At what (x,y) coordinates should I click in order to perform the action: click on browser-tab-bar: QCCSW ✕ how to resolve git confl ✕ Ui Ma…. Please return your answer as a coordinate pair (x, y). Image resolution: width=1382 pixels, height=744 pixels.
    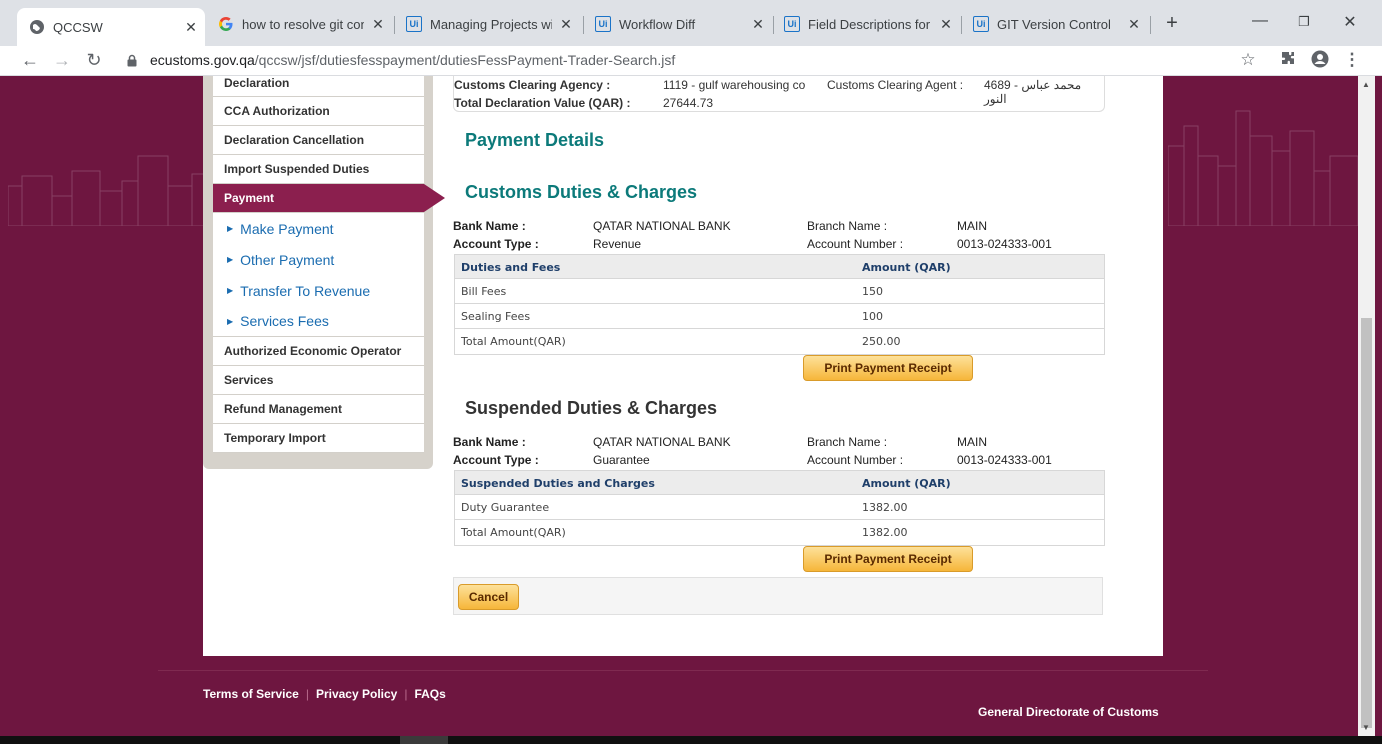
    Looking at the image, I should click on (691, 23).